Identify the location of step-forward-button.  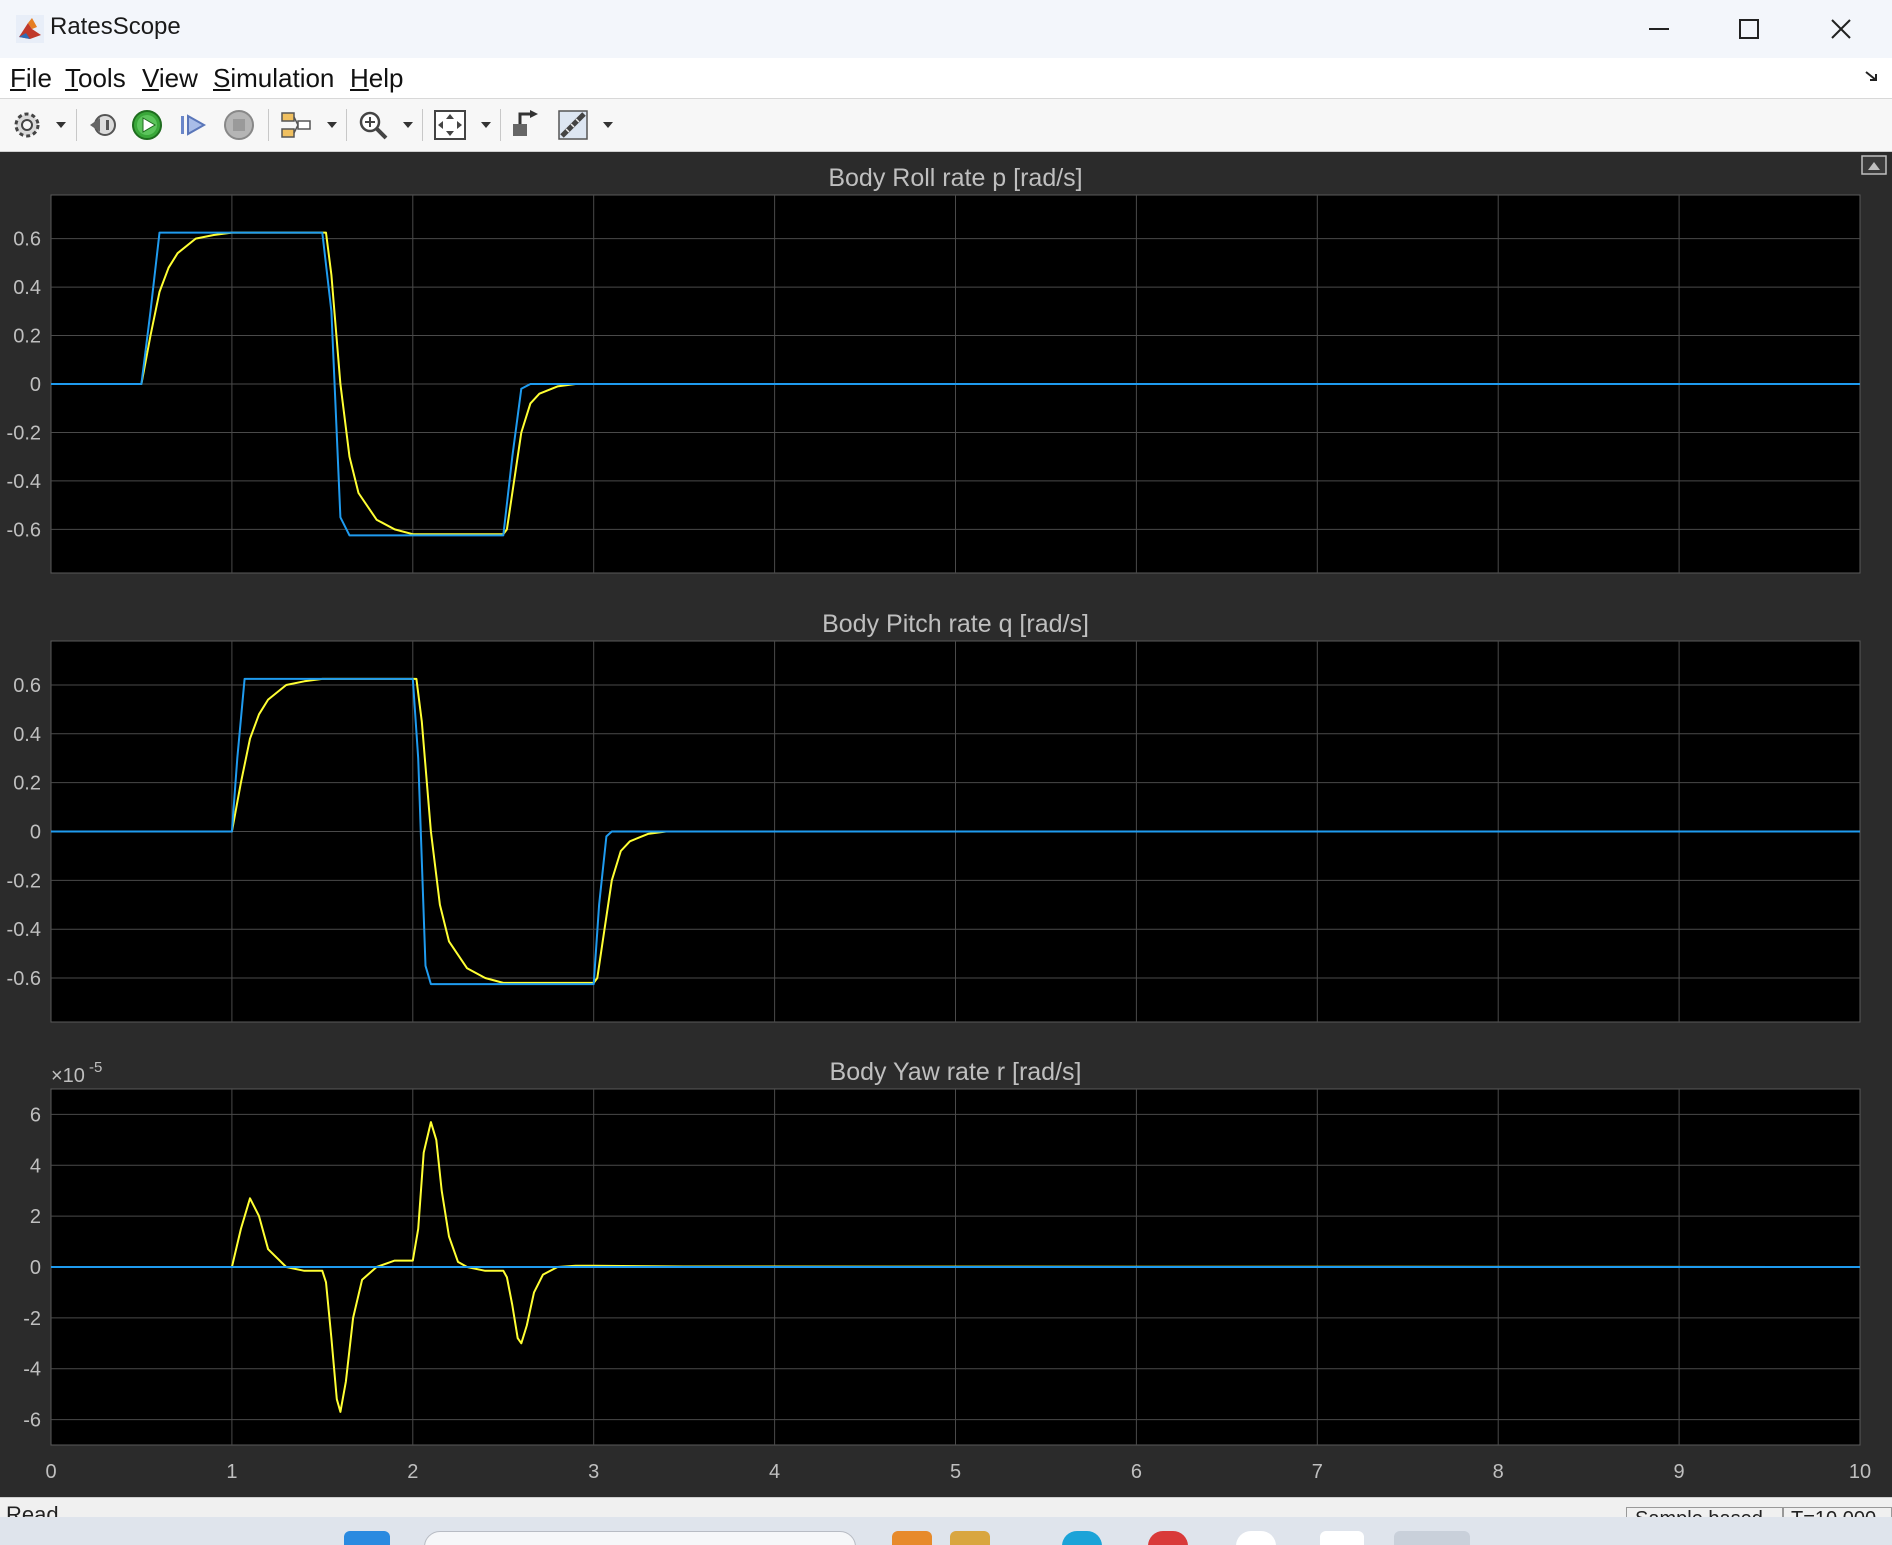
(193, 125).